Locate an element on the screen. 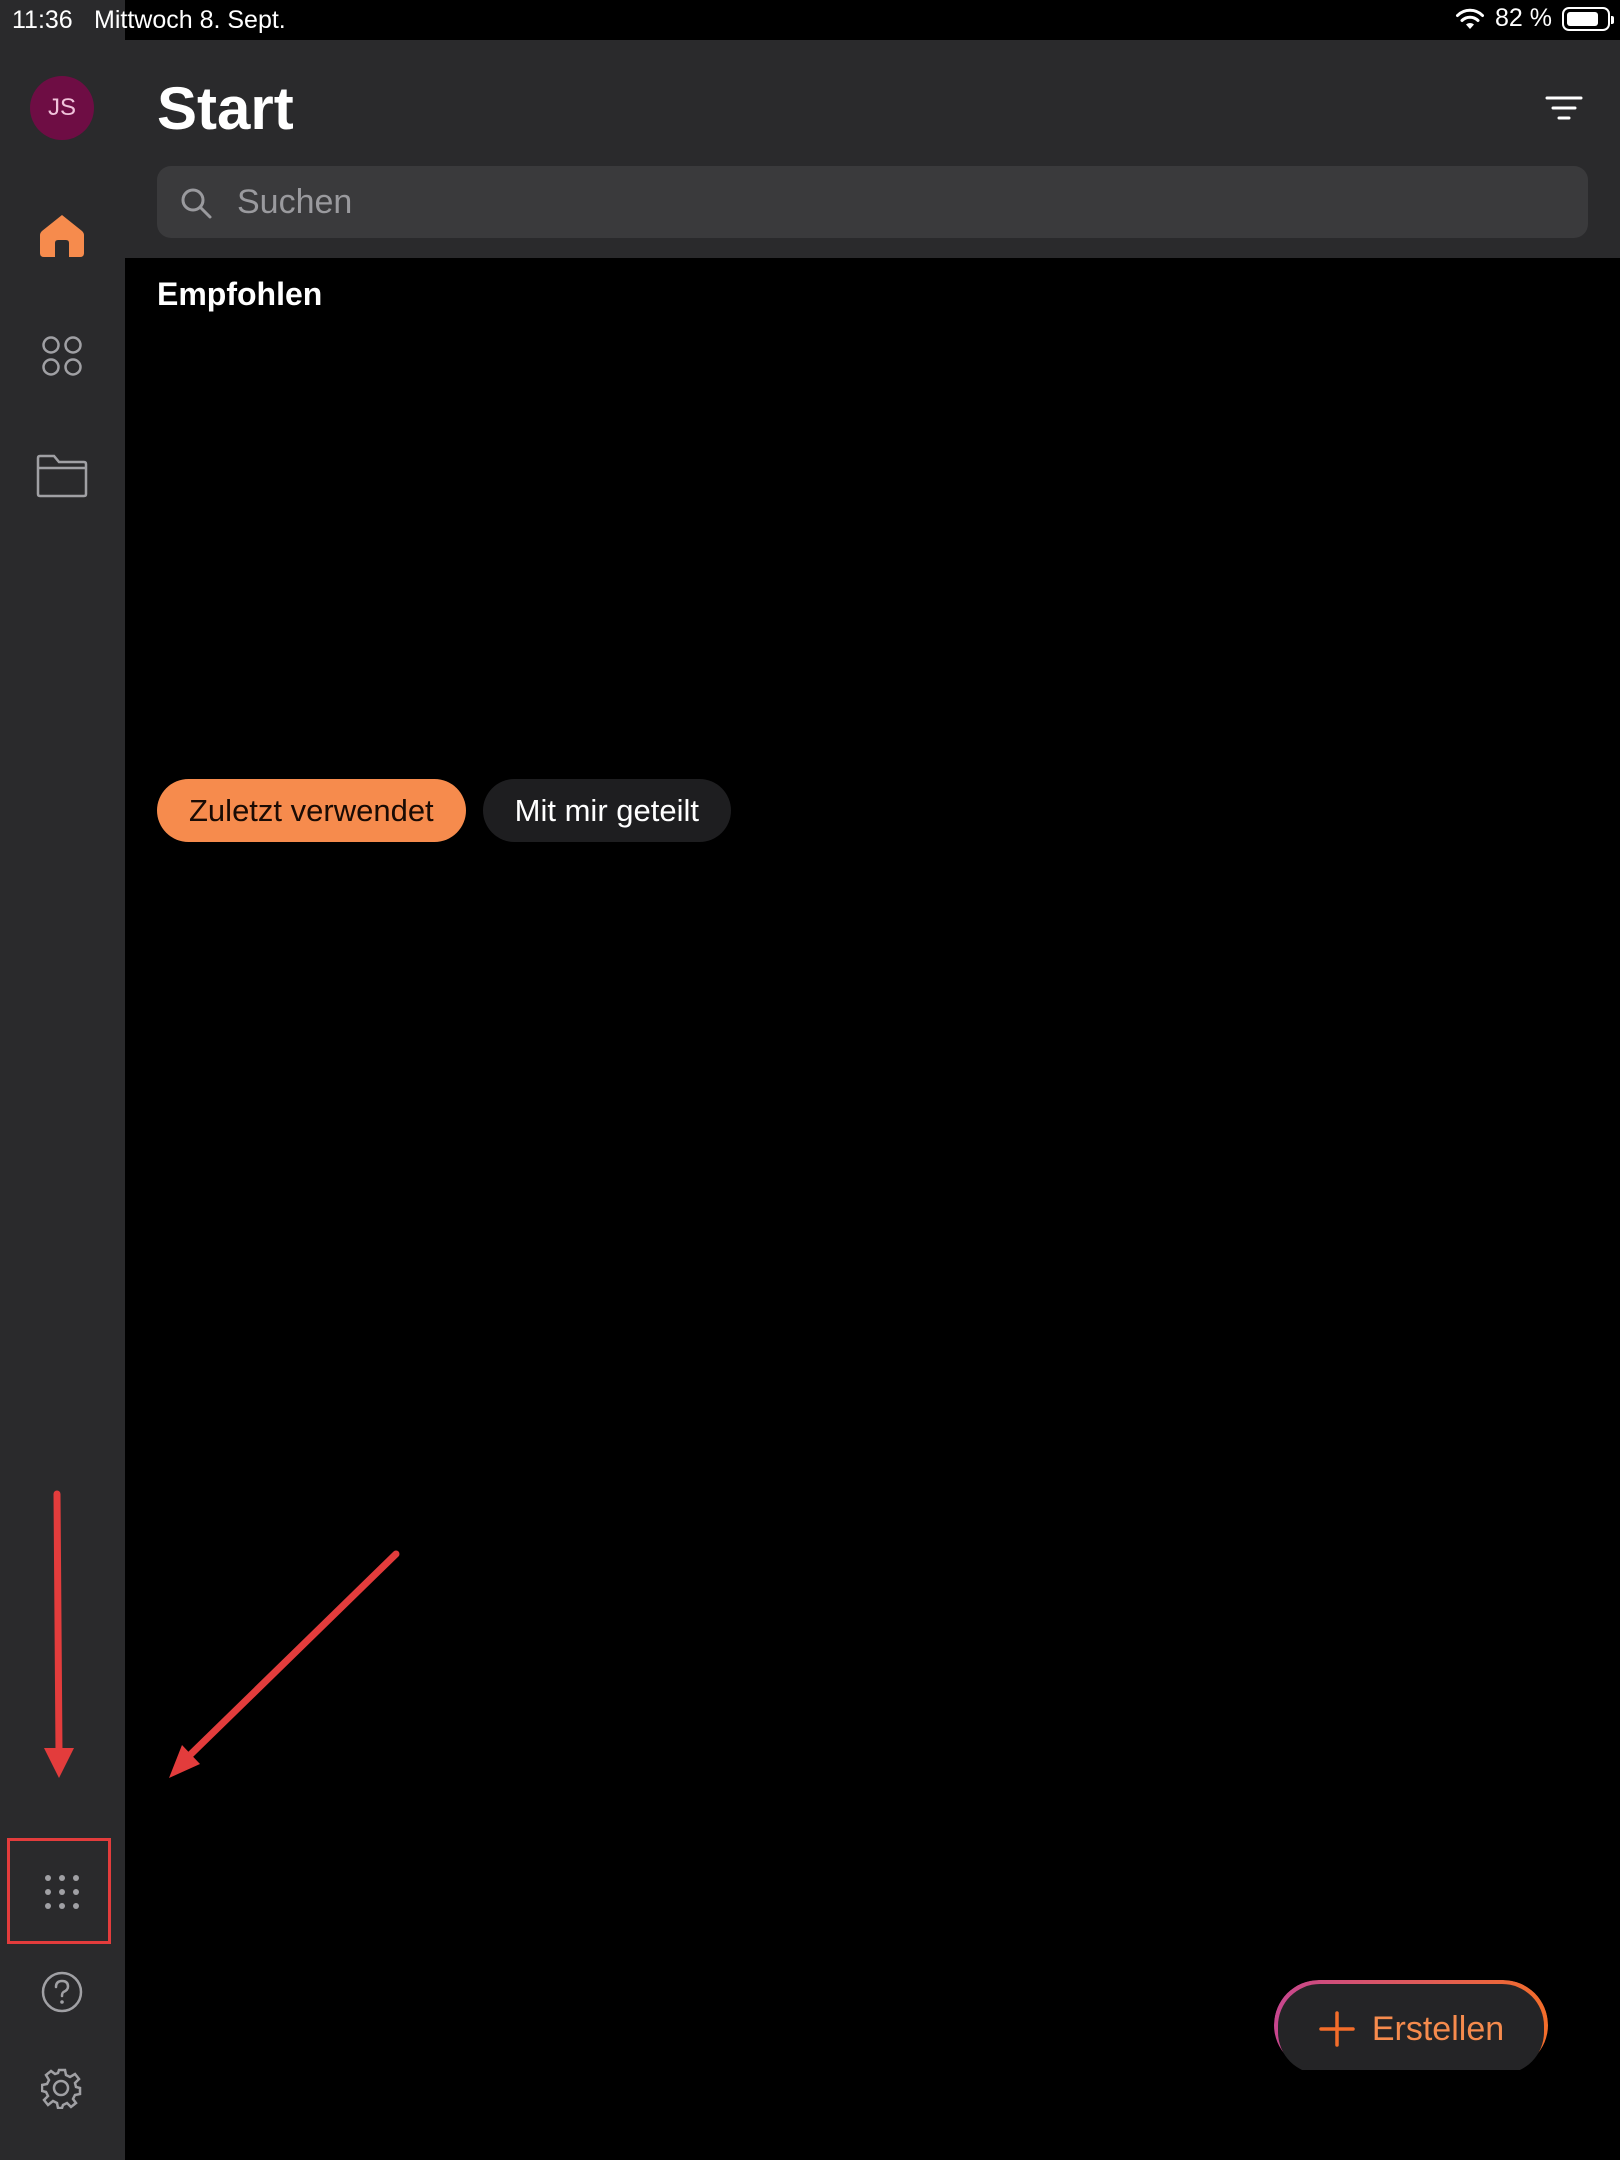 The width and height of the screenshot is (1620, 2160). battery-icon is located at coordinates (1588, 18).